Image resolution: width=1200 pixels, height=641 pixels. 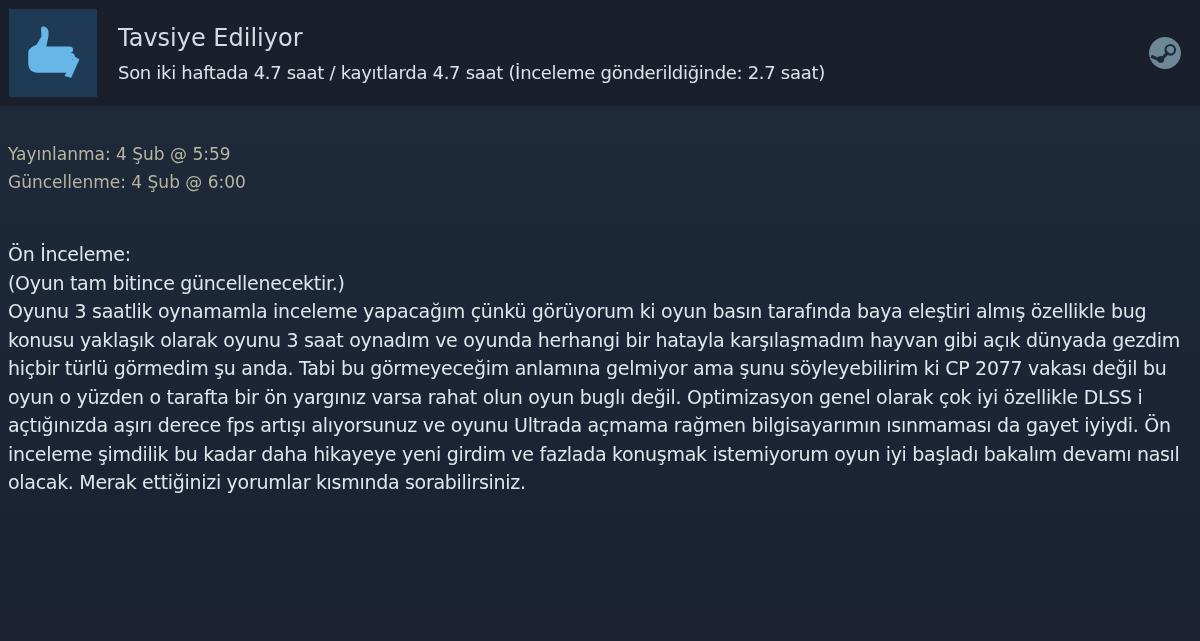 What do you see at coordinates (177, 283) in the screenshot?
I see `review-paragraph: (Oyun tam bitince güncellenecektir.)` at bounding box center [177, 283].